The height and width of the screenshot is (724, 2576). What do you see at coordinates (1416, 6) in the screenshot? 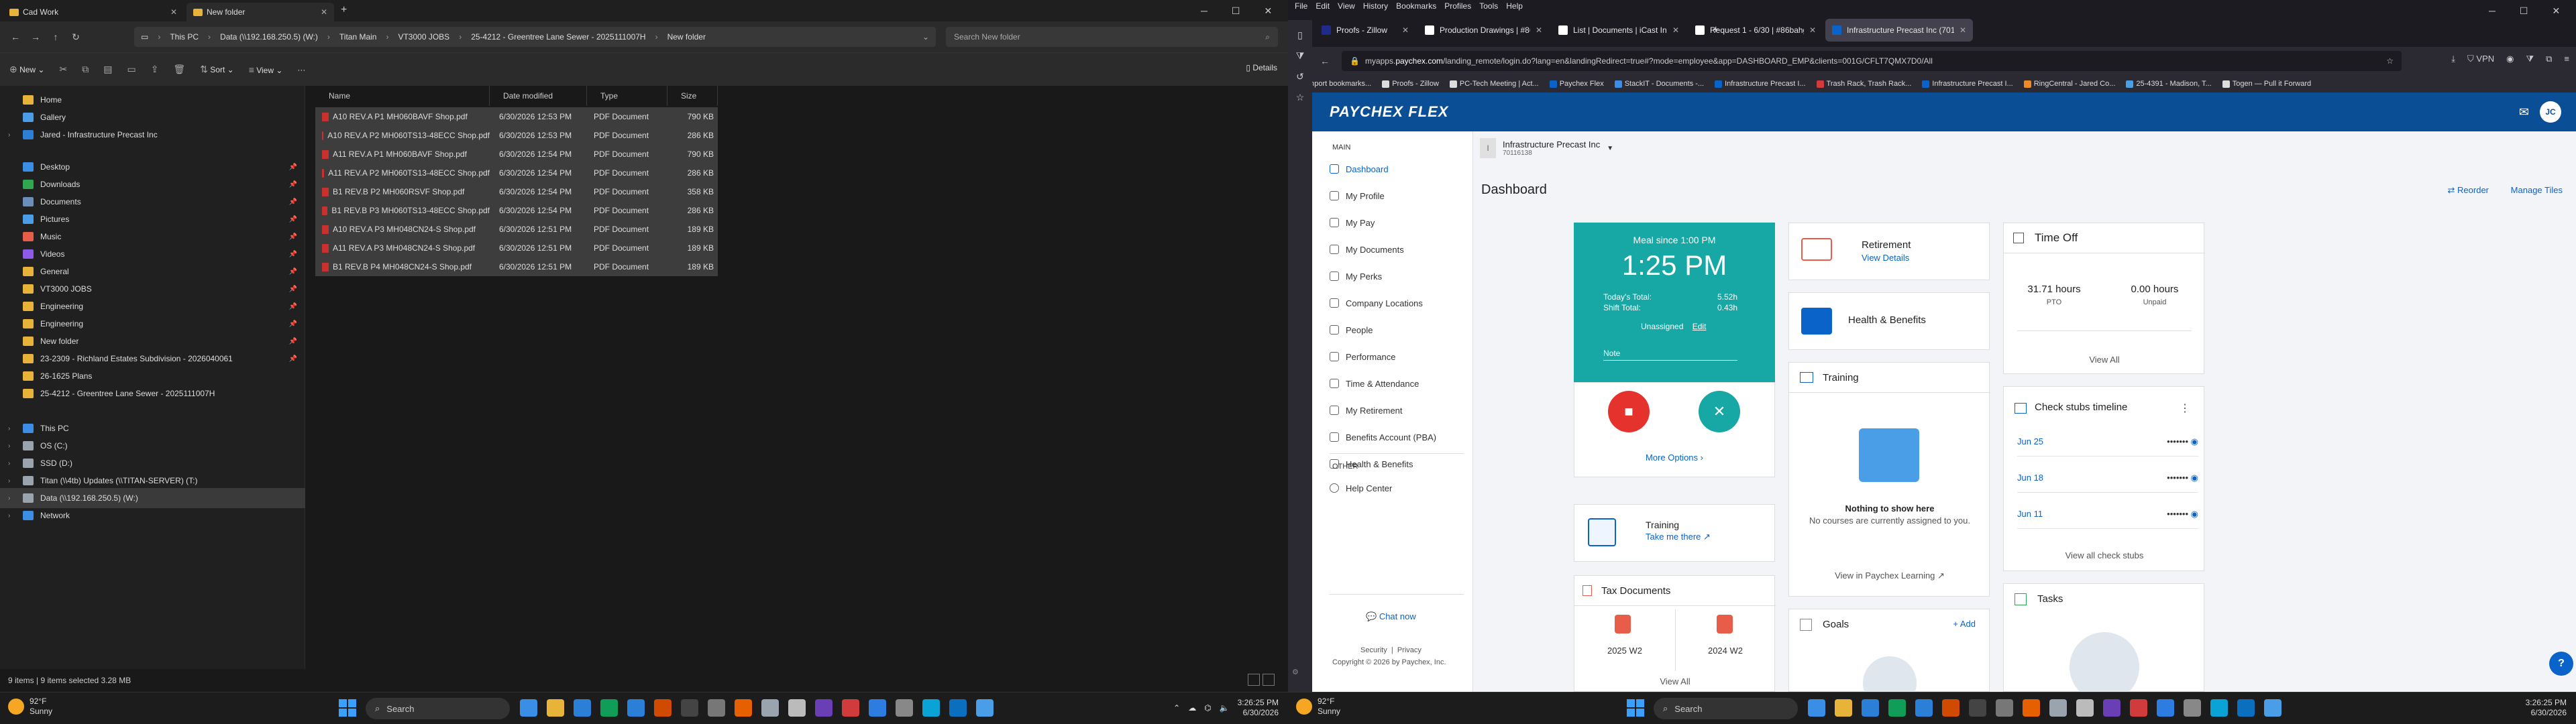
I see `menu-item: Bookmarks` at bounding box center [1416, 6].